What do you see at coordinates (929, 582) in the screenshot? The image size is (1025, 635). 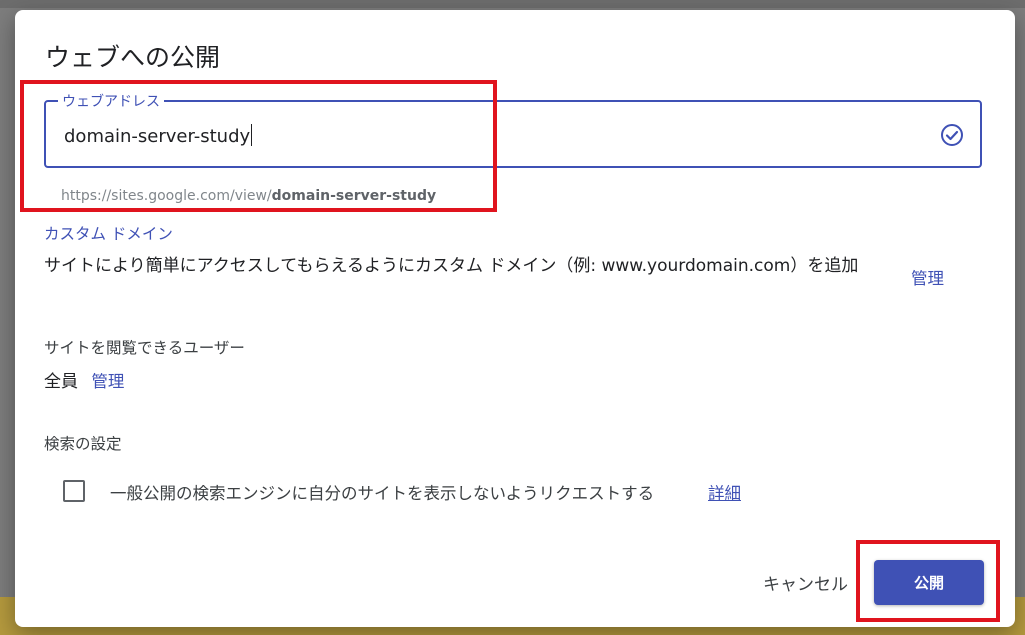 I see `publish-button: 公開` at bounding box center [929, 582].